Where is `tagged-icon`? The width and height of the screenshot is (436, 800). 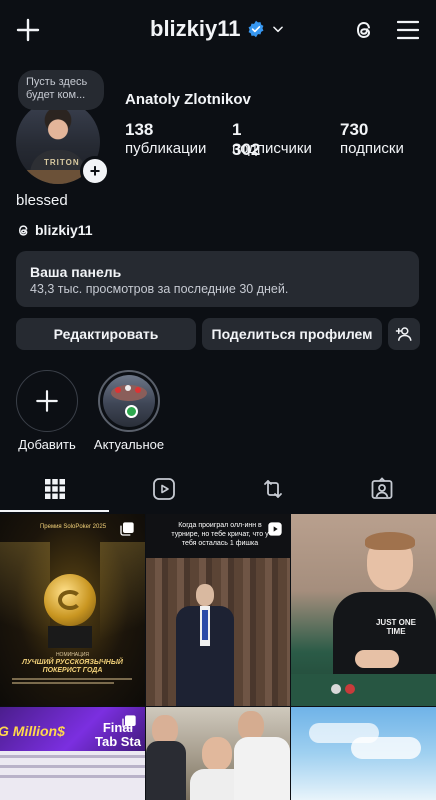
tagged-icon is located at coordinates (382, 489).